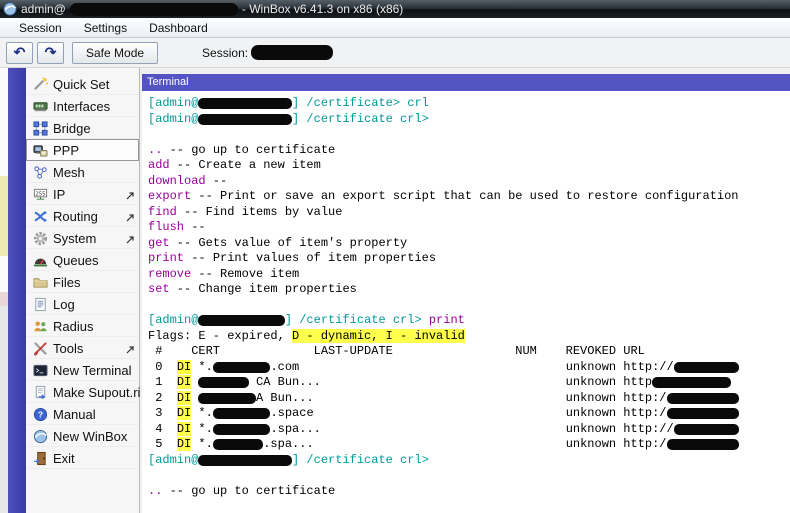 The image size is (790, 513). What do you see at coordinates (105, 28) in the screenshot?
I see `menu-item-settings: Settings` at bounding box center [105, 28].